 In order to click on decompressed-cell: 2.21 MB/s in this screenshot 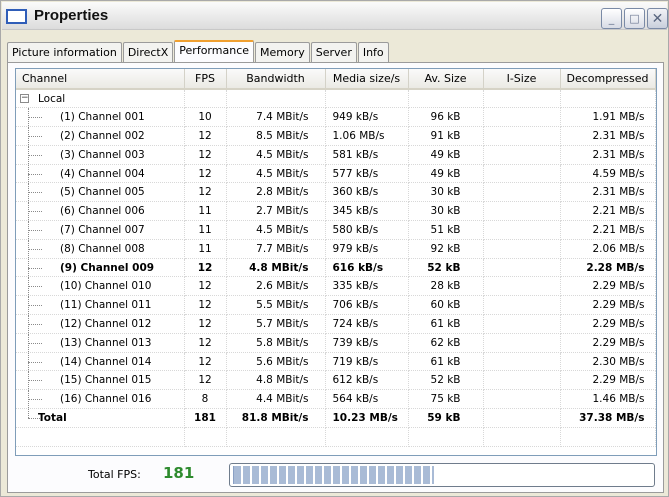, I will do `click(608, 230)`.